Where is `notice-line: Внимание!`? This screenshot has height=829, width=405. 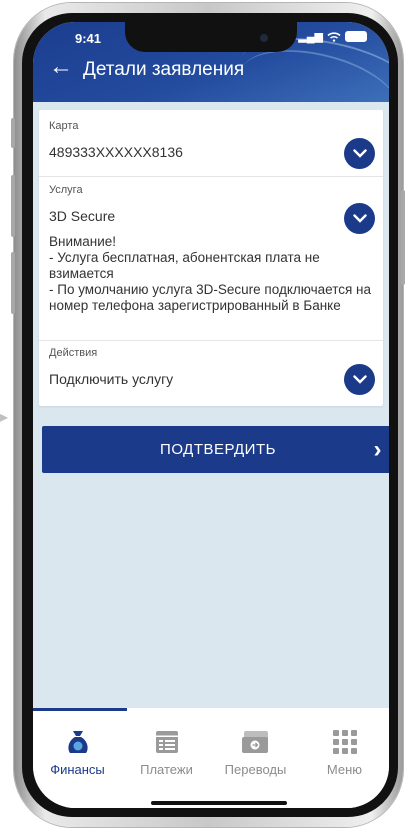 notice-line: Внимание! is located at coordinates (83, 241).